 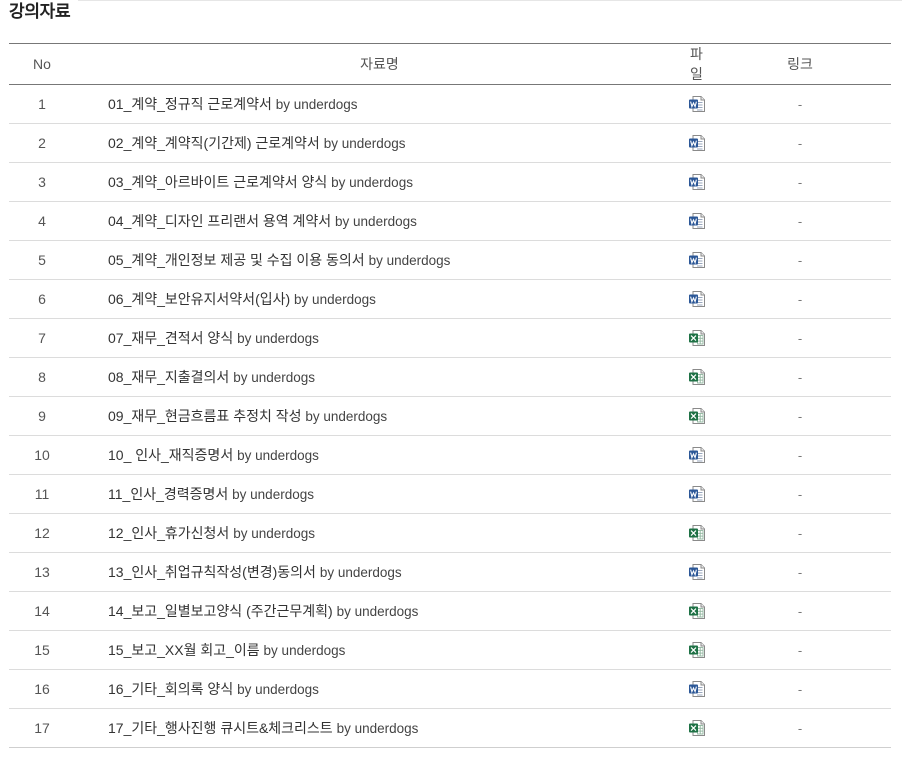 I want to click on table-row: 16 16_기타_회의록 양식 by underdogs -, so click(x=450, y=689).